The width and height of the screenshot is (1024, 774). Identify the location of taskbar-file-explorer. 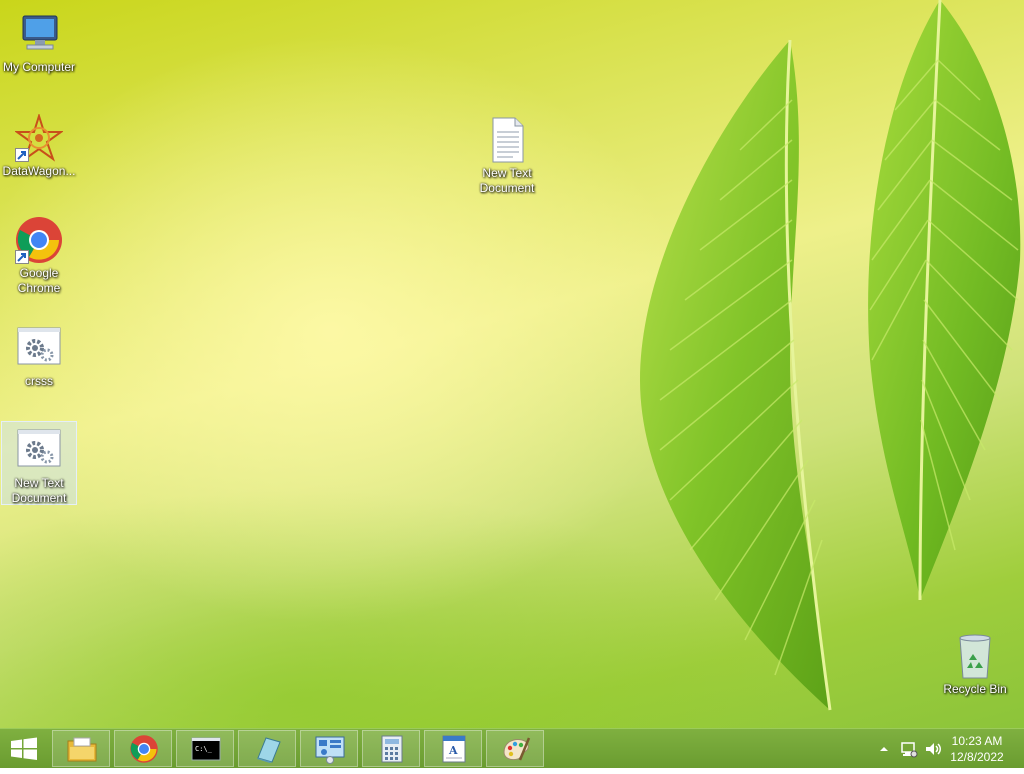
(81, 748).